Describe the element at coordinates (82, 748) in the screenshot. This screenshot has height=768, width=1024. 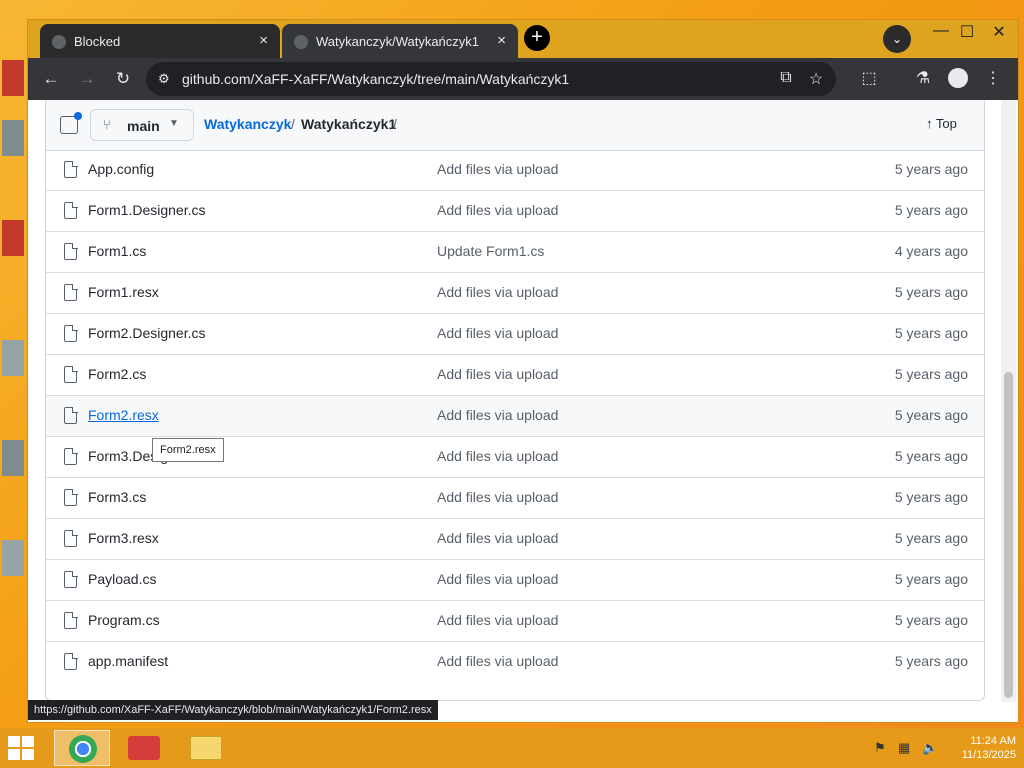
I see `taskbar-chrome-icon` at that location.